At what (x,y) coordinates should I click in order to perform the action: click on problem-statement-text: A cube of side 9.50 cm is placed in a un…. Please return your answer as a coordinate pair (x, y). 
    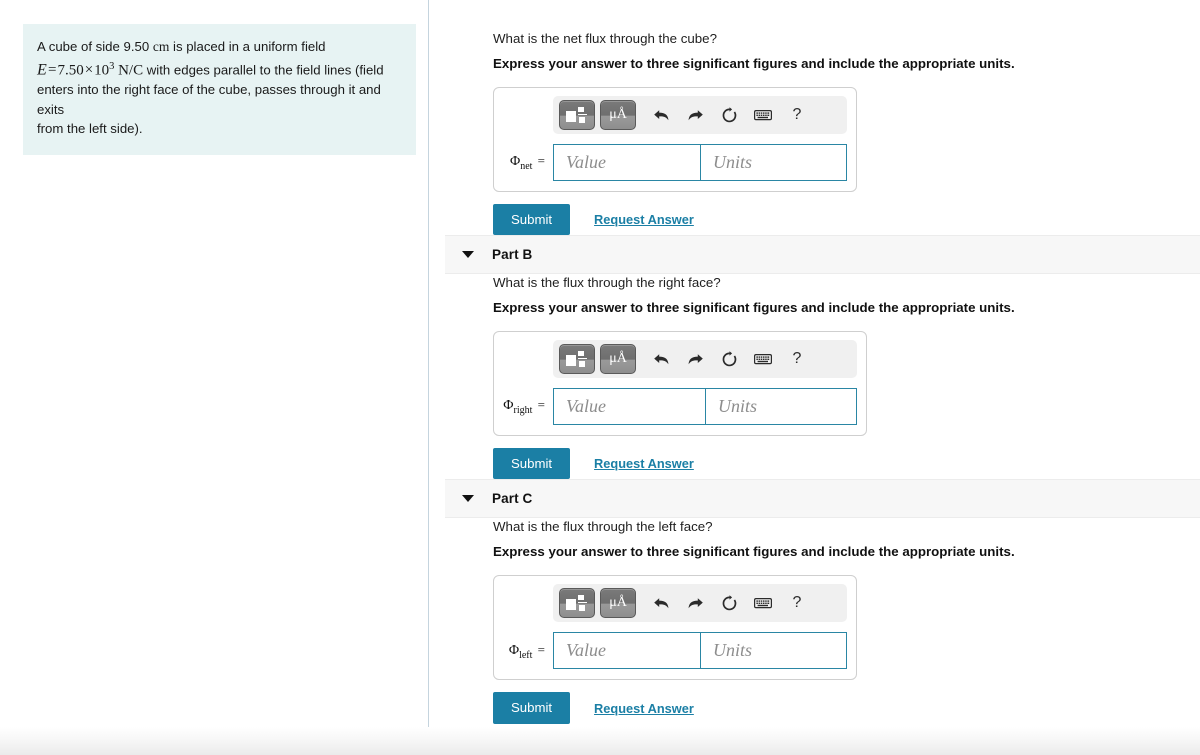
    Looking at the image, I should click on (218, 88).